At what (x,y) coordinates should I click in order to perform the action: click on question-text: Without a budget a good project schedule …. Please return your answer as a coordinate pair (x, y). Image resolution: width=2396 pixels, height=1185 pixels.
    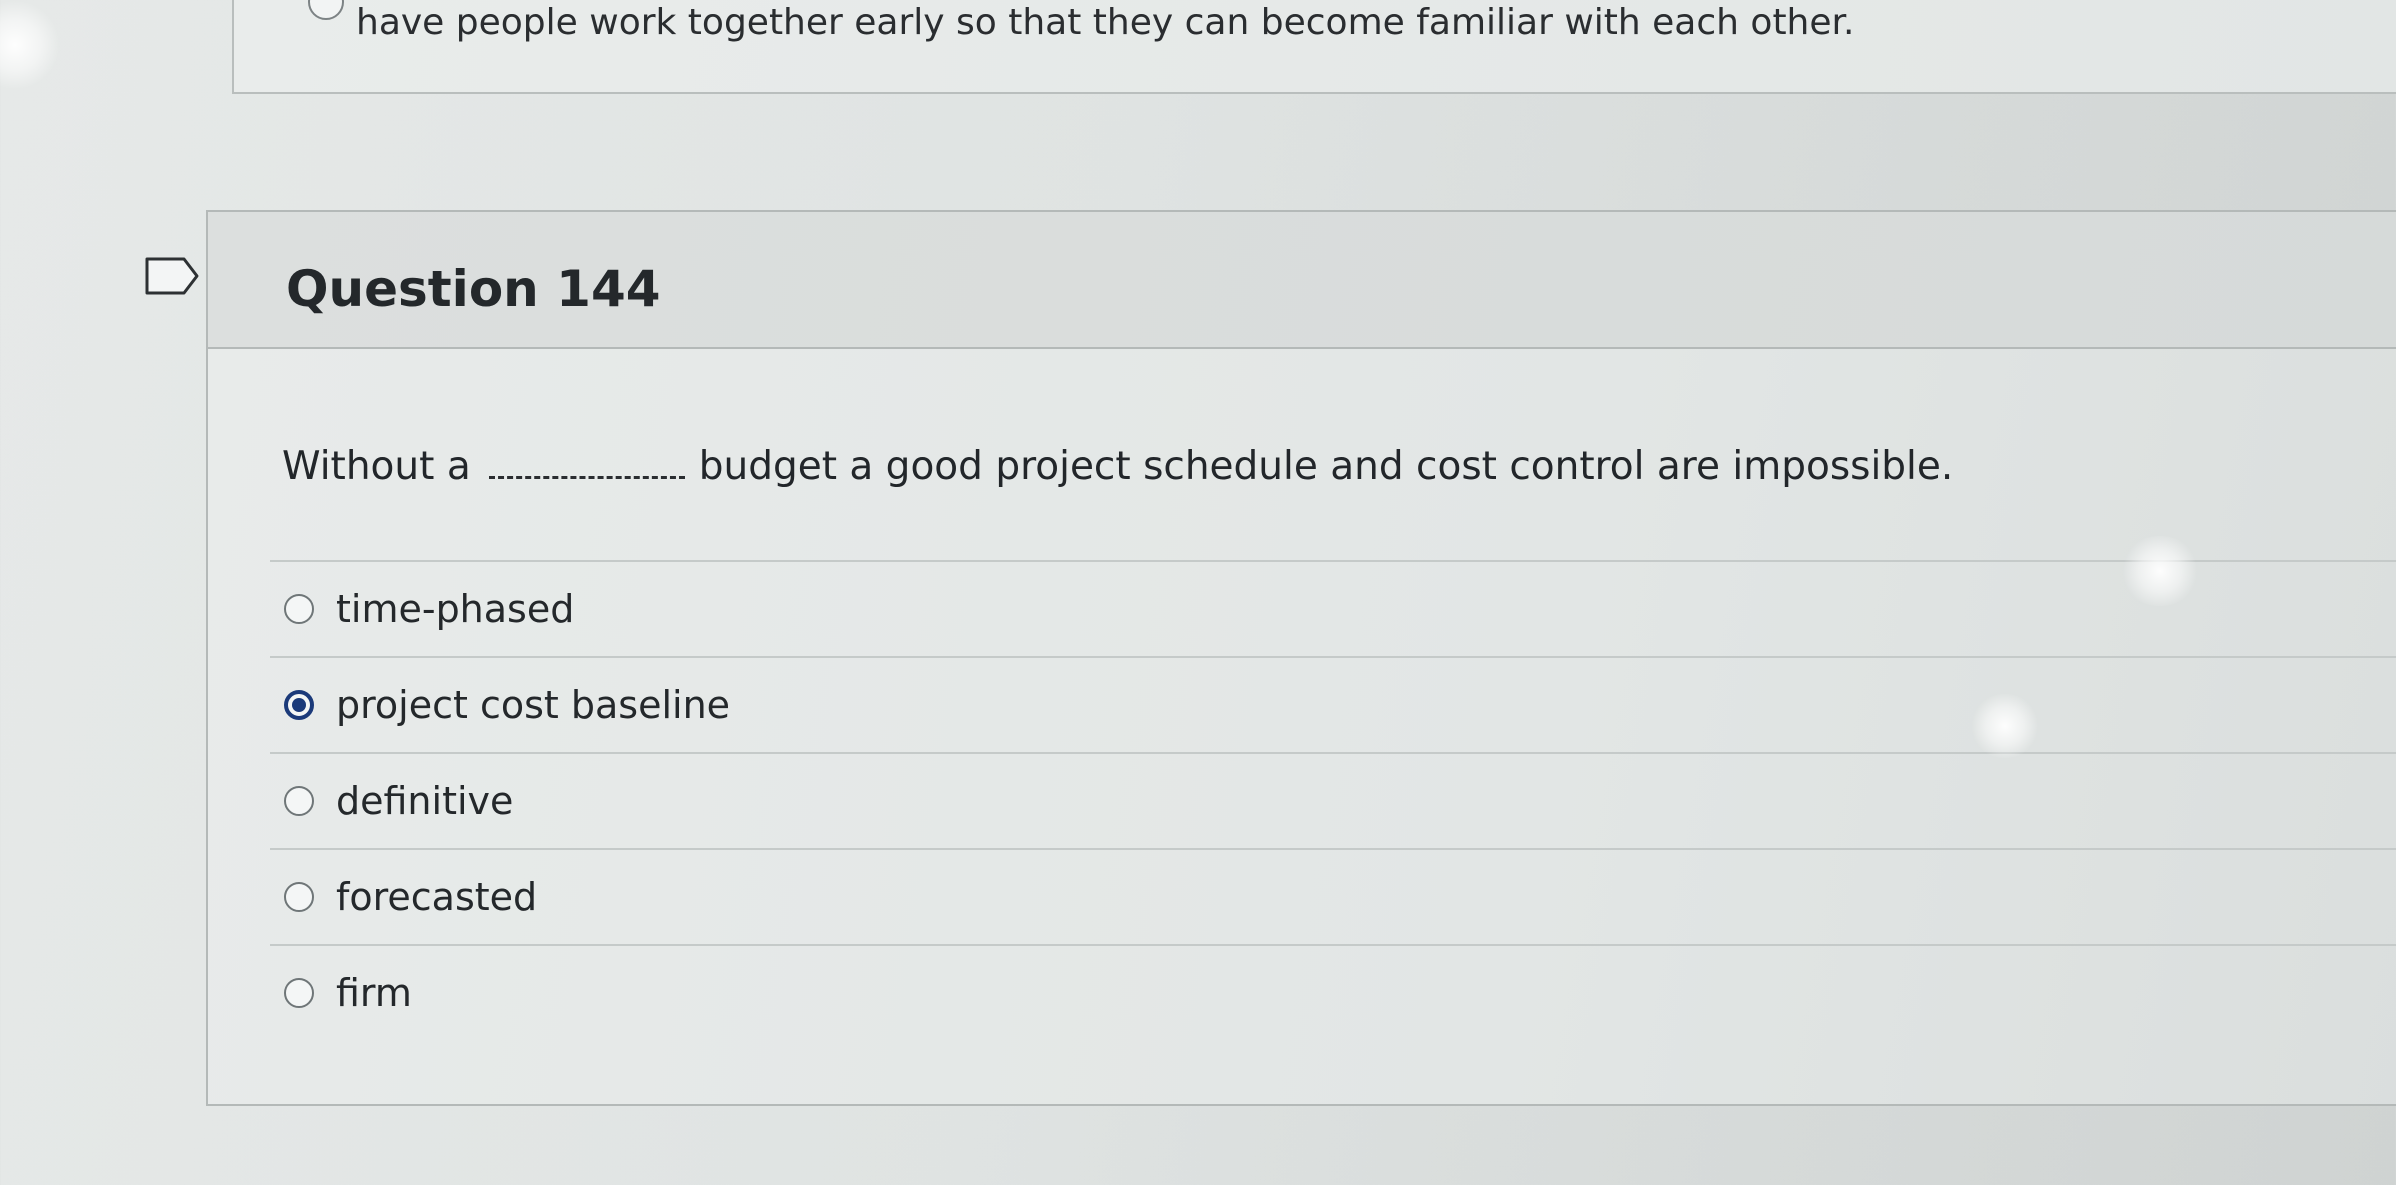
    Looking at the image, I should click on (1117, 466).